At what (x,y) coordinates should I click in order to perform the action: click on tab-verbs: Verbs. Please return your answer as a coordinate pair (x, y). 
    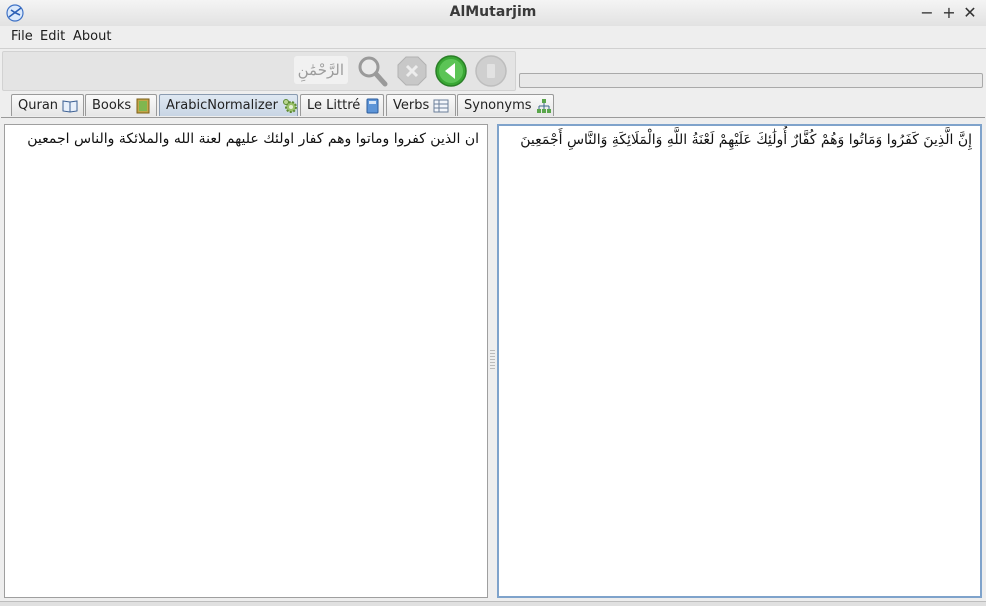
    Looking at the image, I should click on (421, 105).